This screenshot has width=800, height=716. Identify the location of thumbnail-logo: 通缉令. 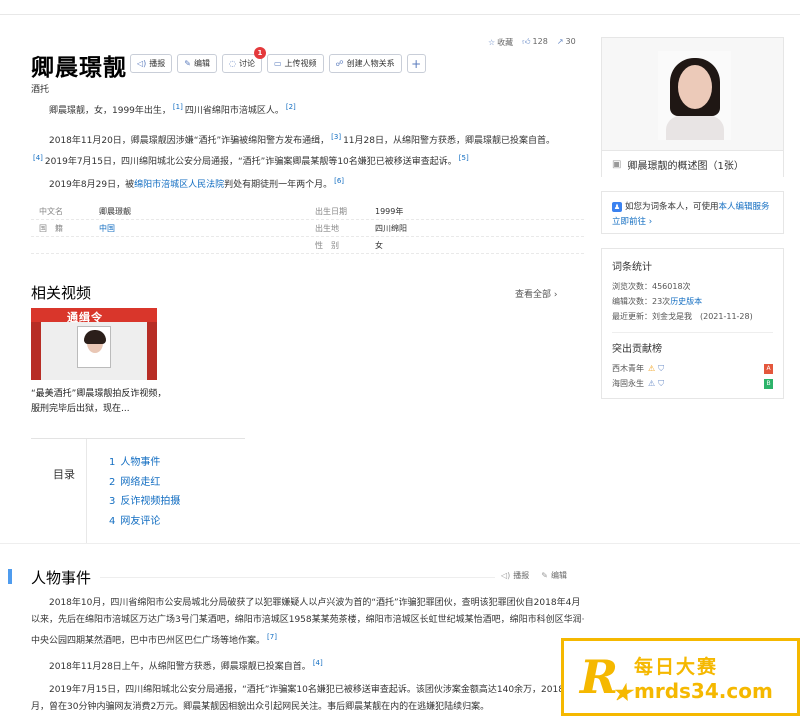
(85, 317).